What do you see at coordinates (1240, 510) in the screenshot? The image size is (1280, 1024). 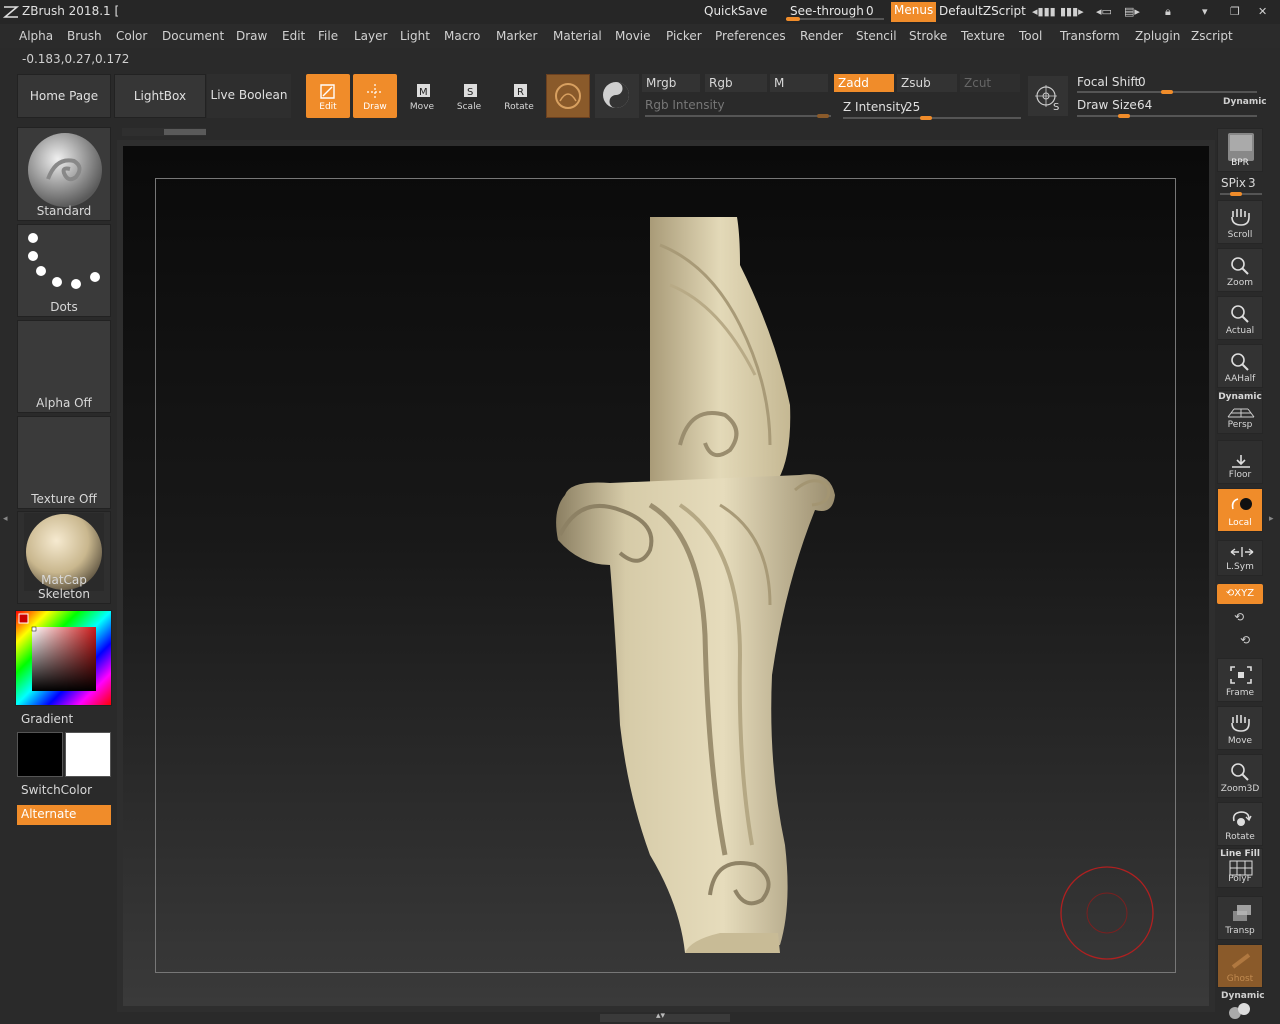 I see `local-button: Local` at bounding box center [1240, 510].